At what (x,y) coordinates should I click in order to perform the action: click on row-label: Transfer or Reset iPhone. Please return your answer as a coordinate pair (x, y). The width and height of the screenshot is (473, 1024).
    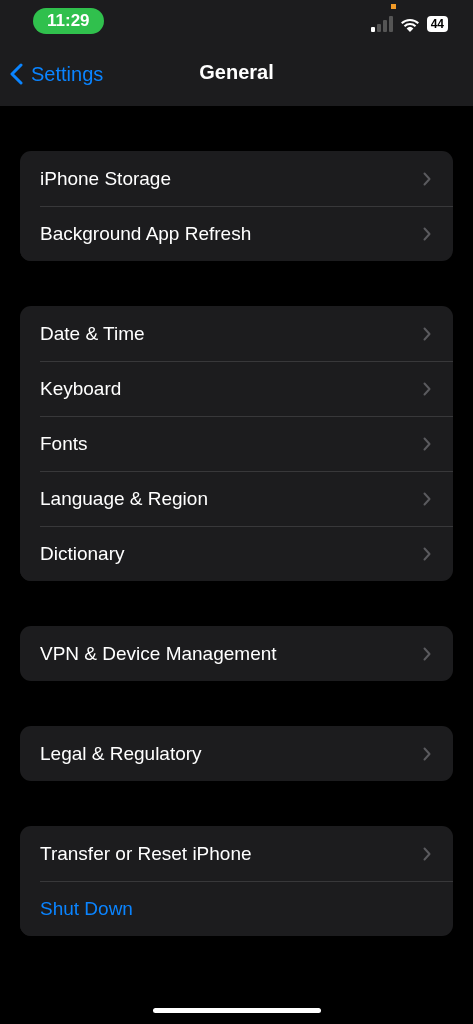
    Looking at the image, I should click on (146, 853).